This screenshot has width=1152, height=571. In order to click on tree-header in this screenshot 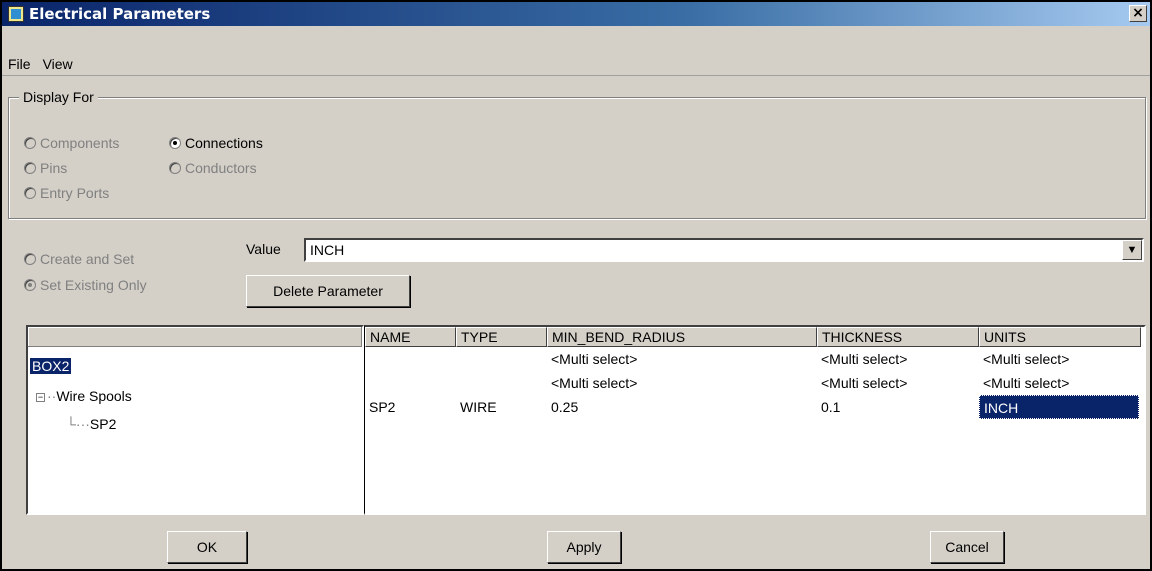, I will do `click(195, 337)`.